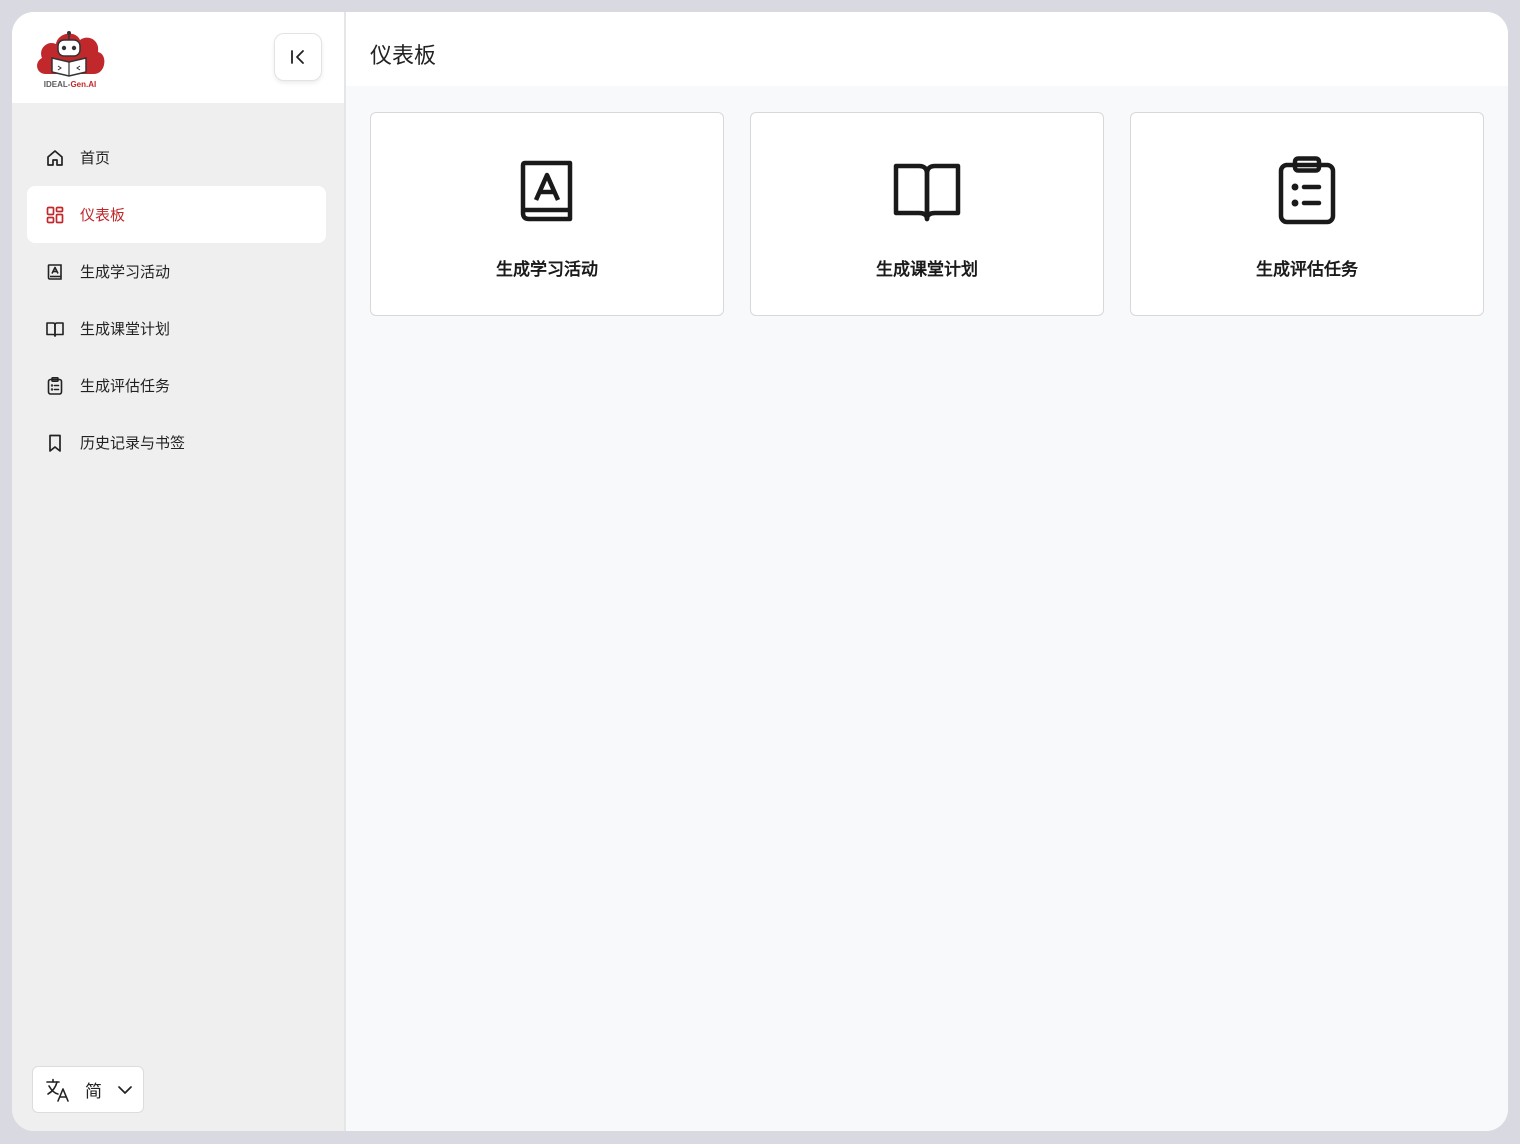 The height and width of the screenshot is (1144, 1520). Describe the element at coordinates (176, 328) in the screenshot. I see `sidebar-item-lesson-plan: 生成课堂计划` at that location.